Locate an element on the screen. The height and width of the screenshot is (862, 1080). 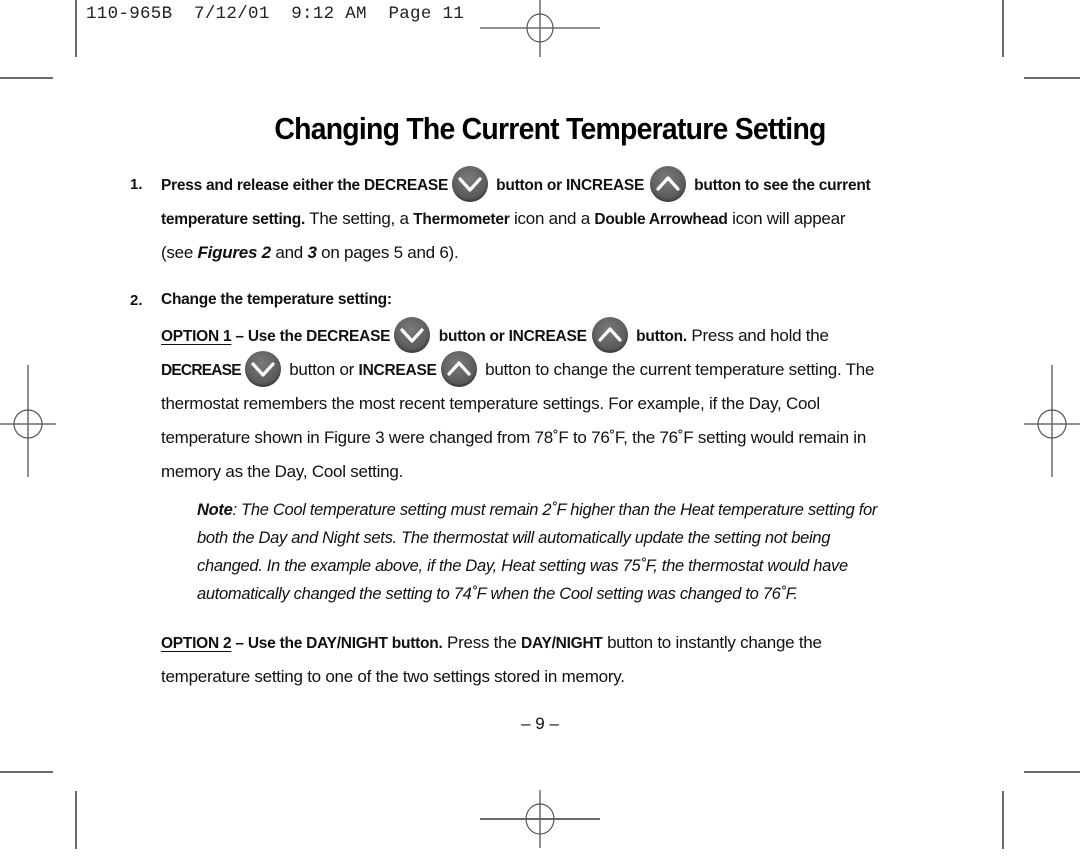
option-2-text: button to instantly change the is located at coordinates (712, 642).